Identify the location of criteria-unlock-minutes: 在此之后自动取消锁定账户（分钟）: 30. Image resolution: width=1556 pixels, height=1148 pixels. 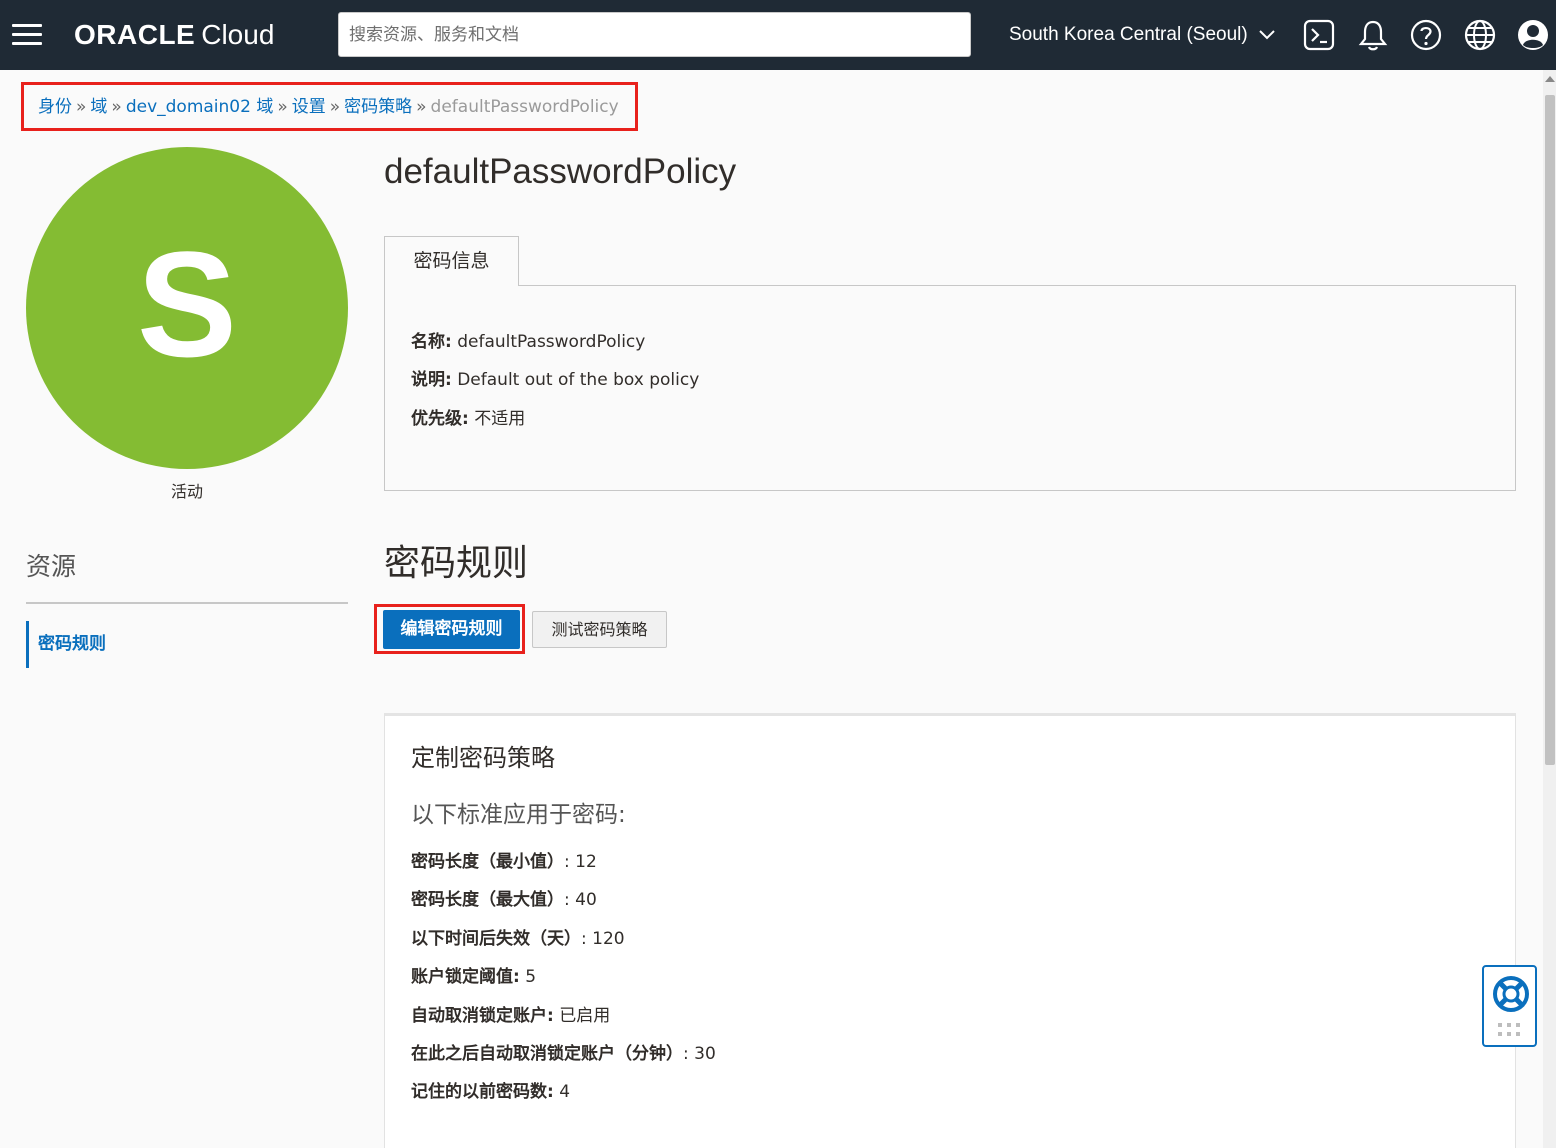
(563, 1054).